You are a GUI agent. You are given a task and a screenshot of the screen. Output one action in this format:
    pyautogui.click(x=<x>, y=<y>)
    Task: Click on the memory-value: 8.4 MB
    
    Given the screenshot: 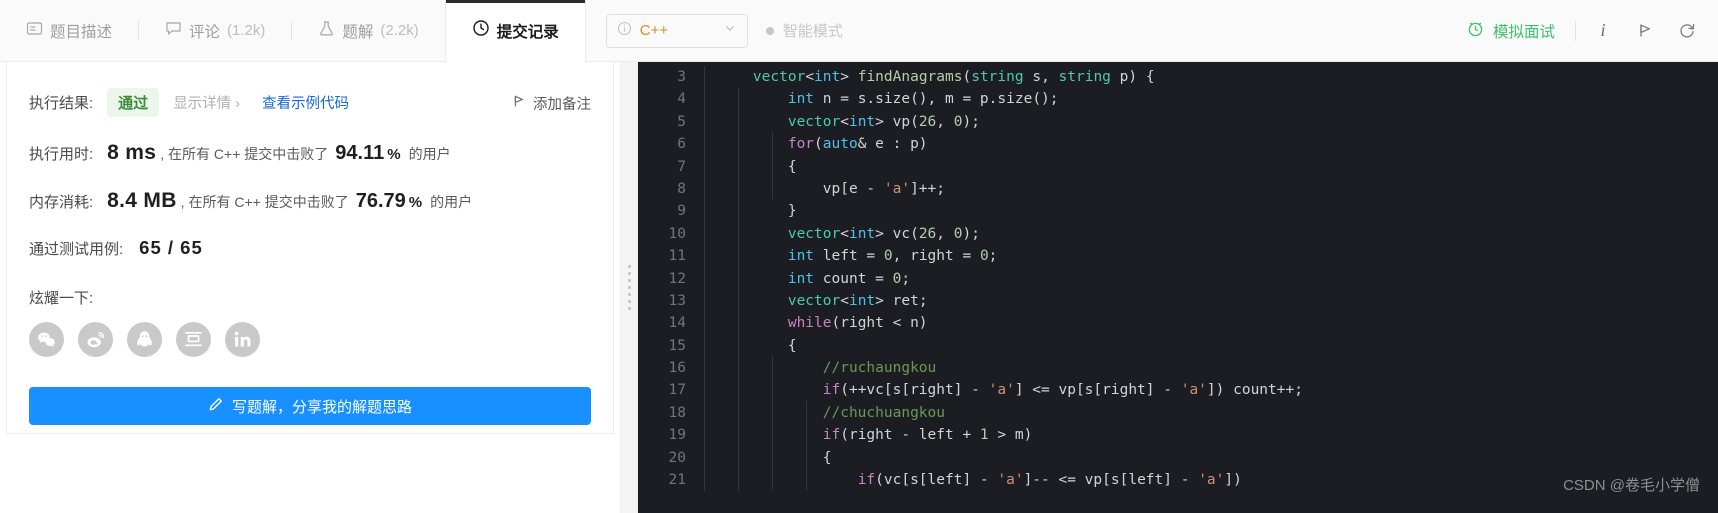 What is the action you would take?
    pyautogui.click(x=142, y=200)
    